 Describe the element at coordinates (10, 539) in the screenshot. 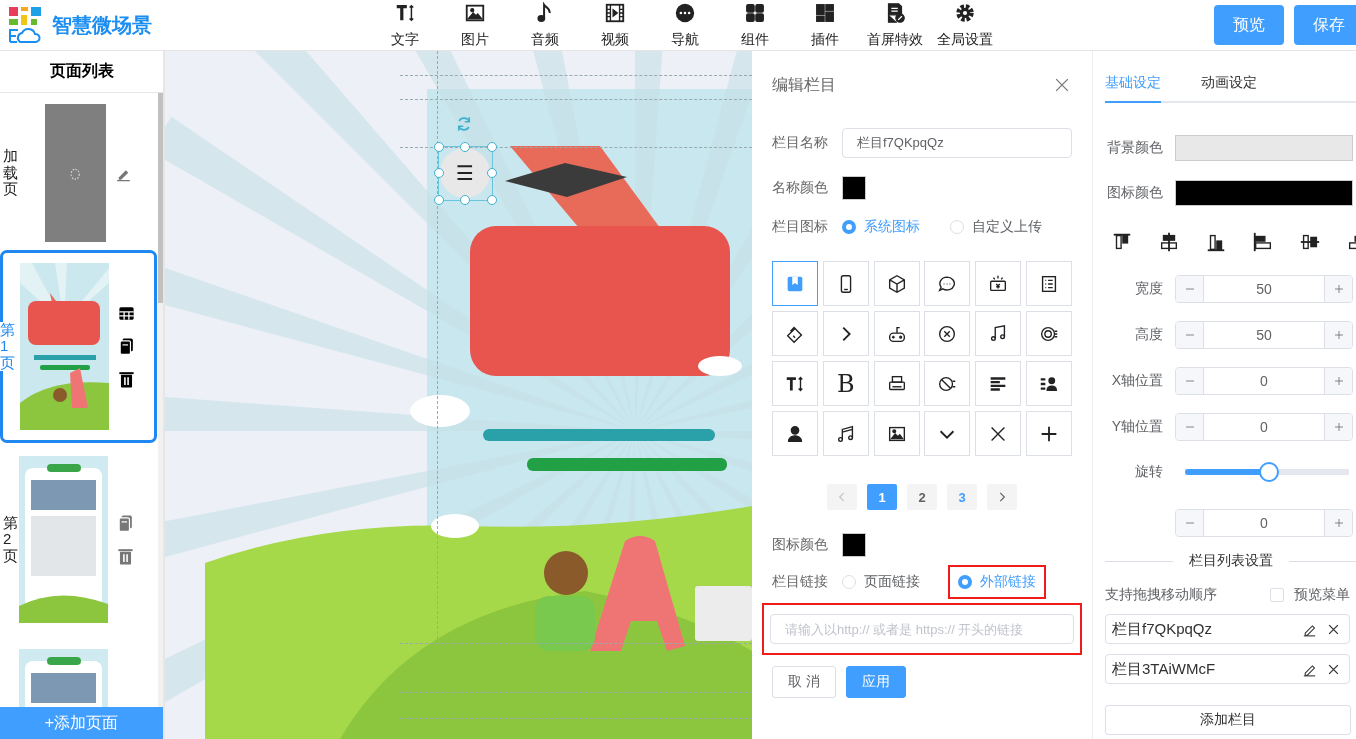

I see `page-label: 第2页` at that location.